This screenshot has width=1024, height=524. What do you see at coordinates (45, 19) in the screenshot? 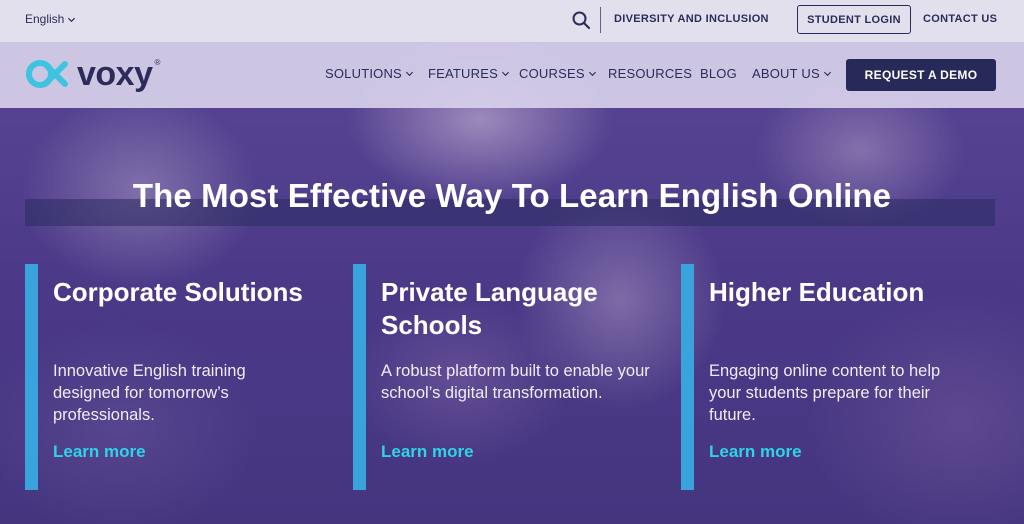
I see `language-label: English` at bounding box center [45, 19].